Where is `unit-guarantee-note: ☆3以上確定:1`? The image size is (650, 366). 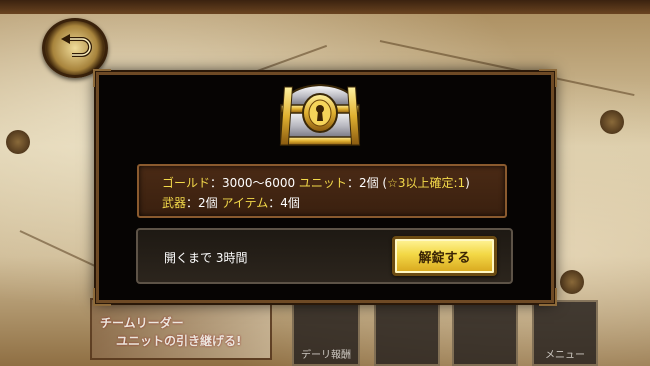
unit-guarantee-note: ☆3以上確定:1 is located at coordinates (426, 183).